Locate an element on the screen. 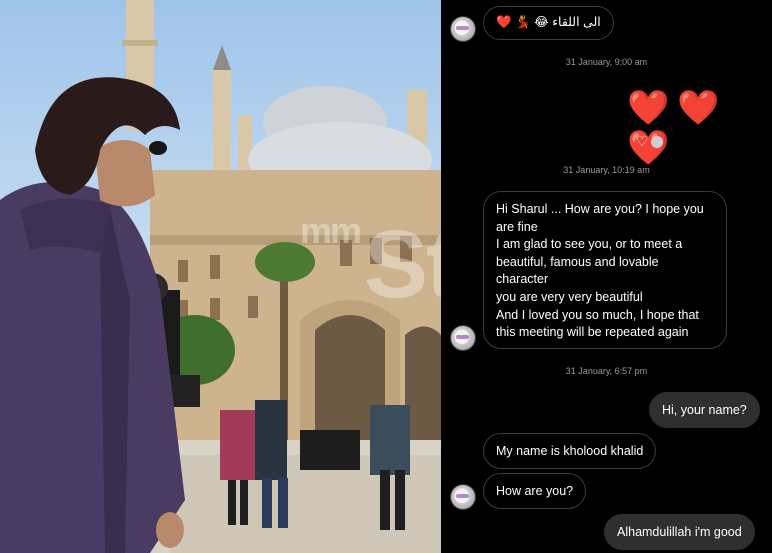 The image size is (772, 553). outgoing-message: Alhamdulillah i'm good is located at coordinates (679, 532).